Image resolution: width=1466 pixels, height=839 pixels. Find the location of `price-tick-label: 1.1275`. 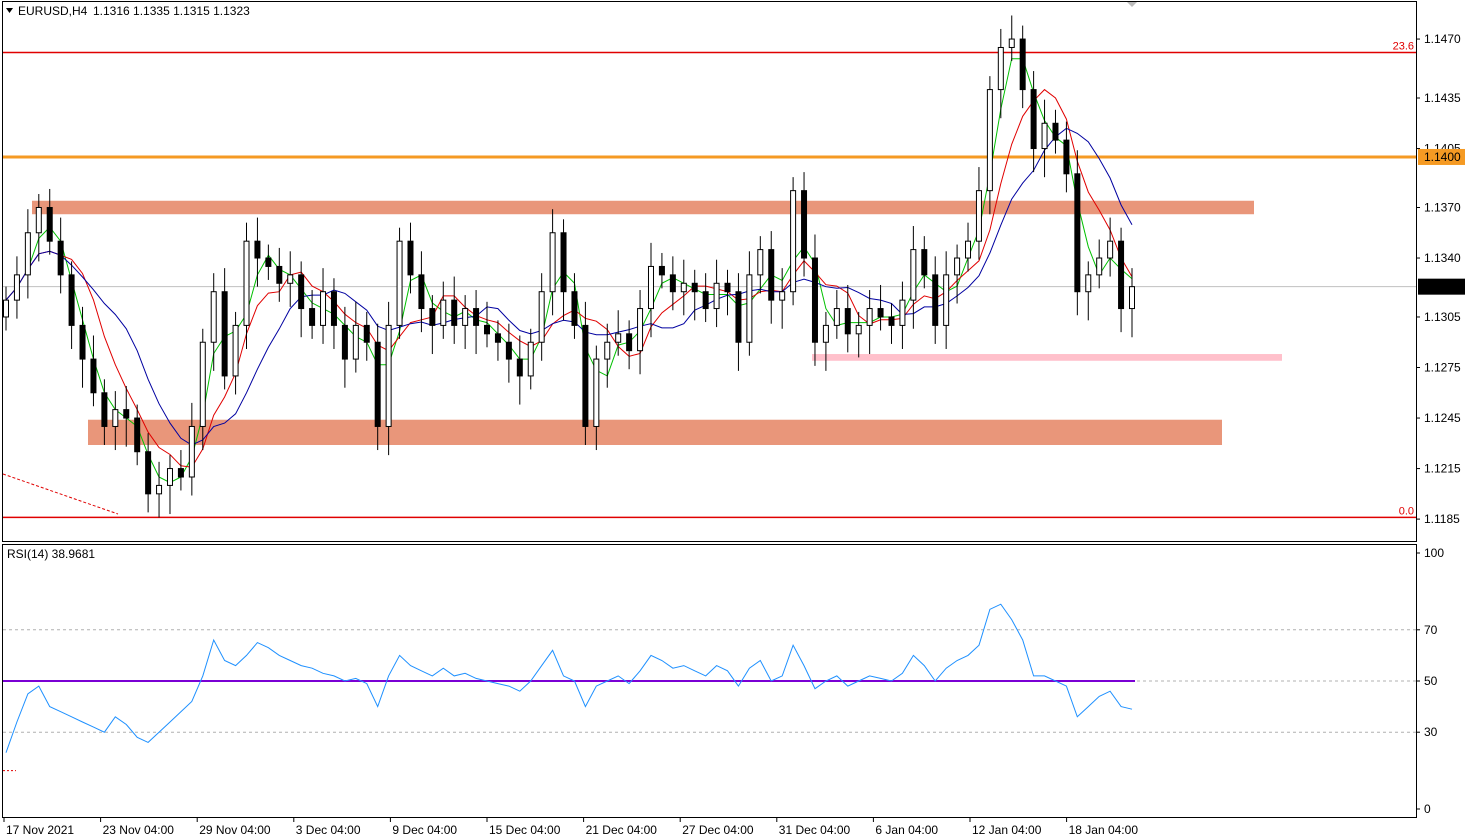

price-tick-label: 1.1275 is located at coordinates (1442, 368).